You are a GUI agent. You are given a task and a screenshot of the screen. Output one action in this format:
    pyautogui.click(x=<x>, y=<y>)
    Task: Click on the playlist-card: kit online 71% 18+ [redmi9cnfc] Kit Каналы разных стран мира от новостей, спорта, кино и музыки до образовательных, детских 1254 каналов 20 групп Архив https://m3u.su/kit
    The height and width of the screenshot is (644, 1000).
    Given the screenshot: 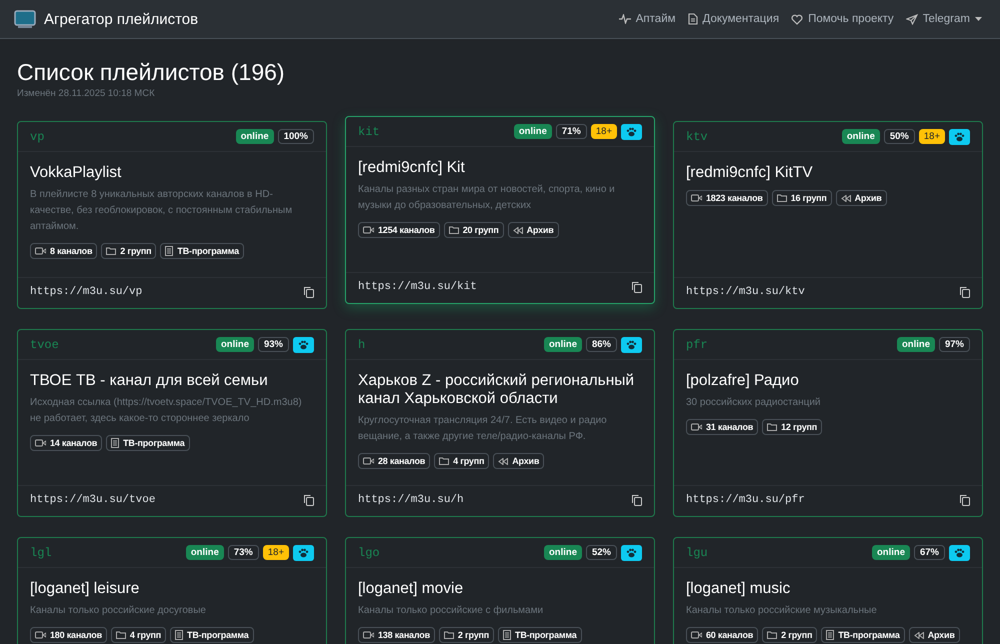 What is the action you would take?
    pyautogui.click(x=500, y=210)
    